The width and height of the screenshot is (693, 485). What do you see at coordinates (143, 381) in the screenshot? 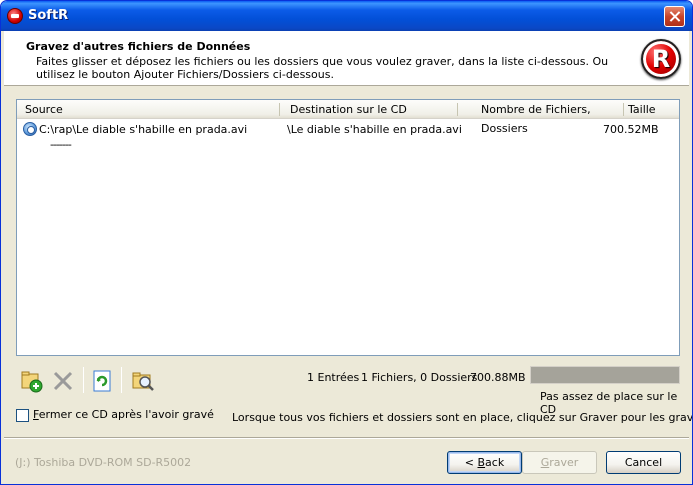
I see `search-folder-icon` at bounding box center [143, 381].